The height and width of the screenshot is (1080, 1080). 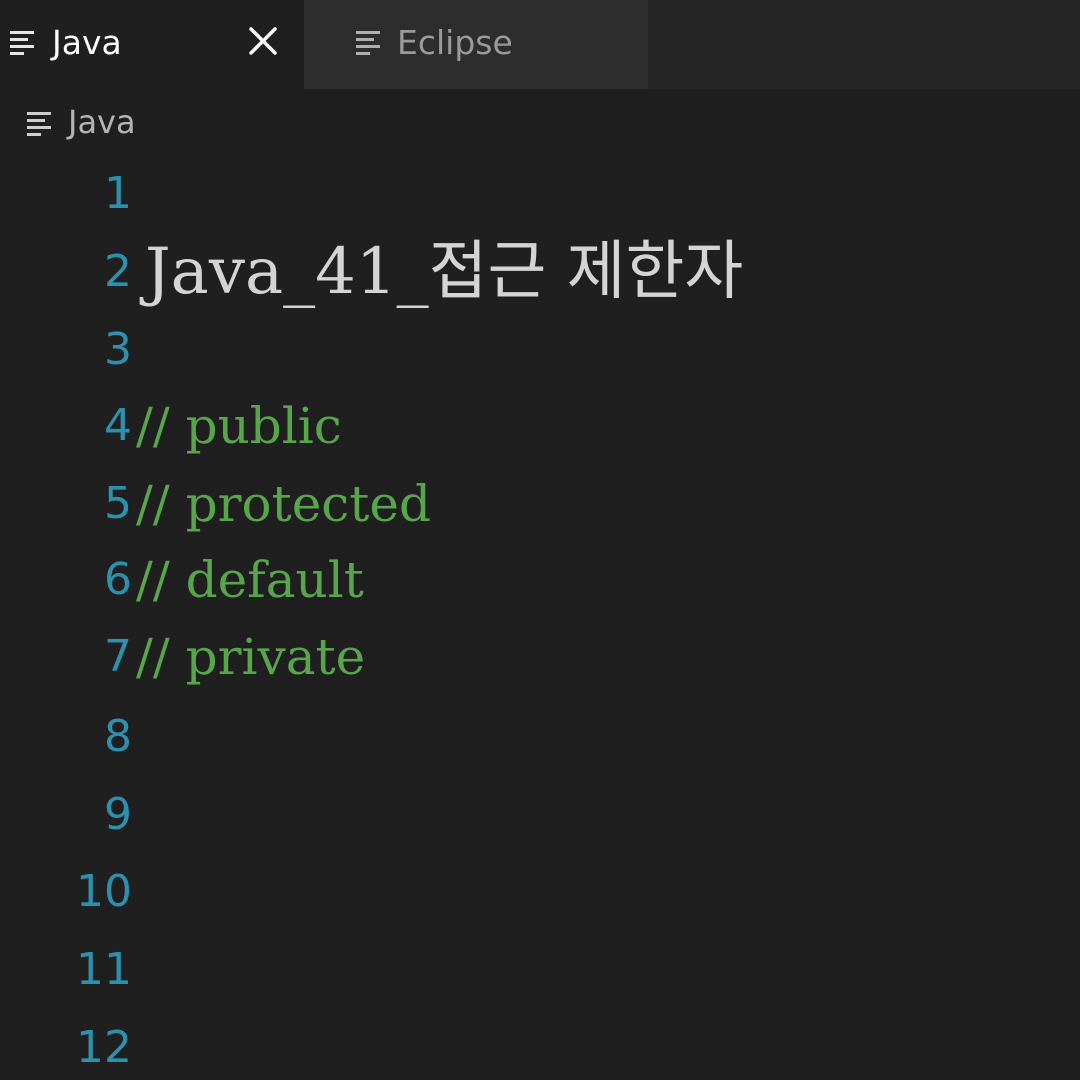 I want to click on code-line: 2 Java_41_접근 제한자, so click(x=540, y=272).